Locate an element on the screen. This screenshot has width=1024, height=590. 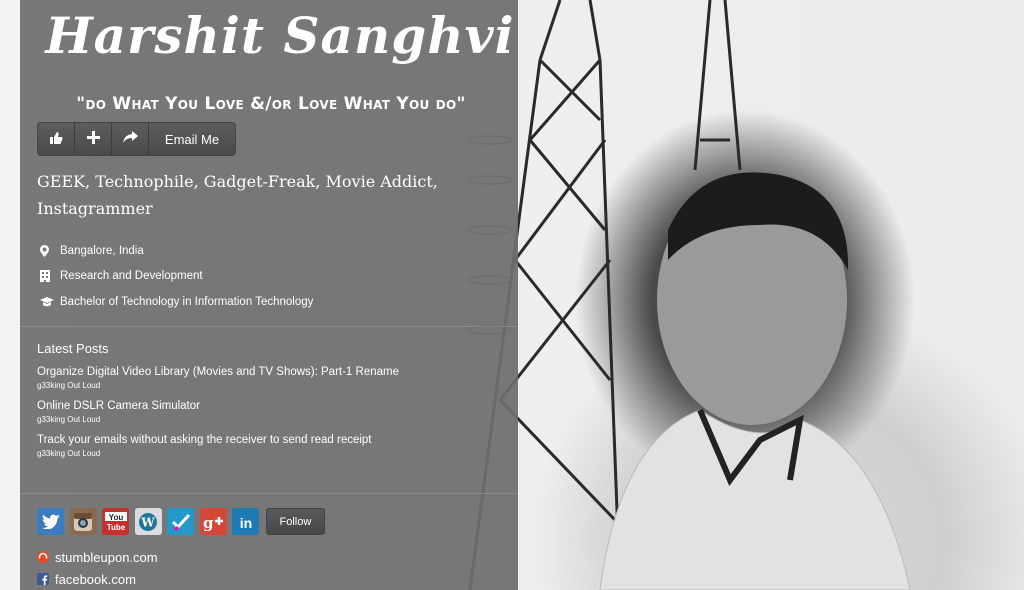
wordpress-icon: W is located at coordinates (148, 521).